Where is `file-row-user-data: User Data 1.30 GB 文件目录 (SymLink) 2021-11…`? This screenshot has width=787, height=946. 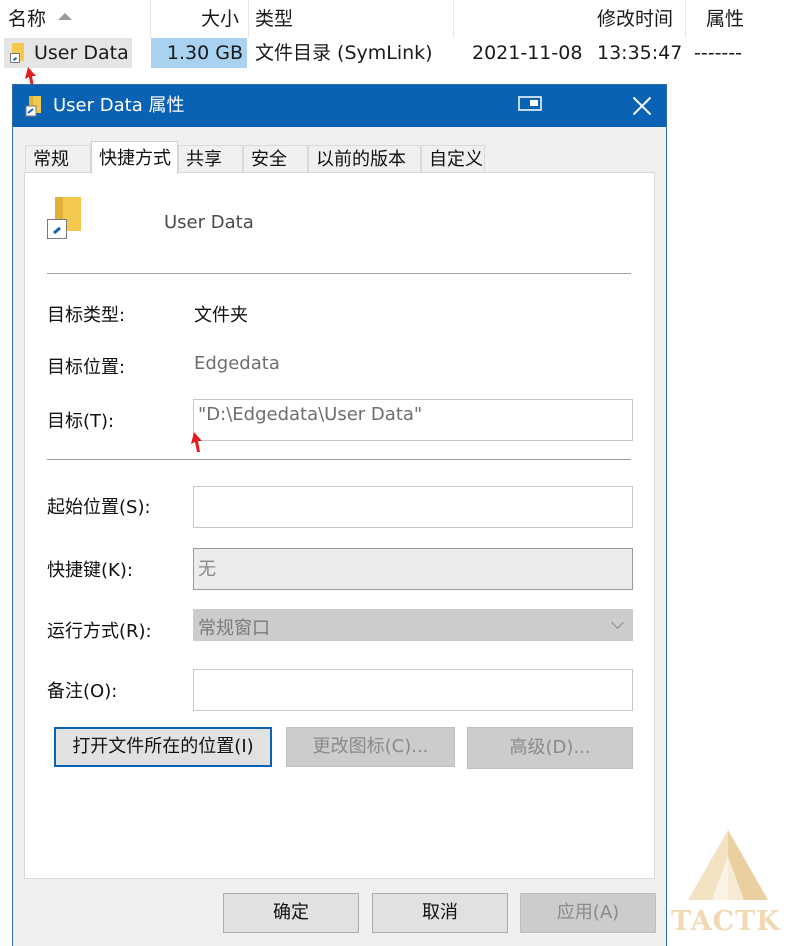
file-row-user-data: User Data 1.30 GB 文件目录 (SymLink) 2021-11… is located at coordinates (393, 53).